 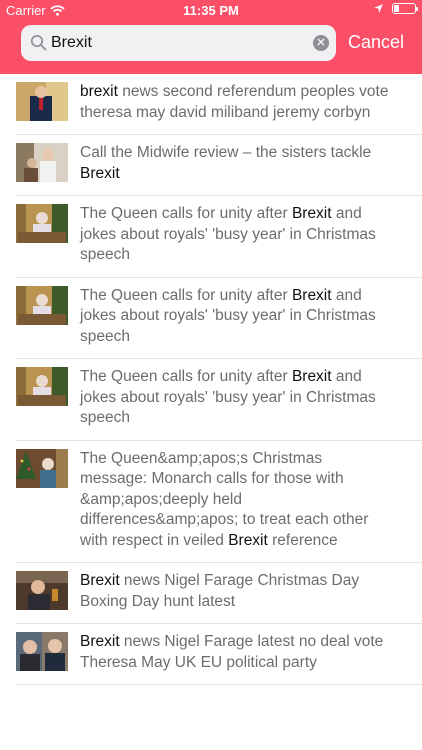 I want to click on battery-icon, so click(x=405, y=8).